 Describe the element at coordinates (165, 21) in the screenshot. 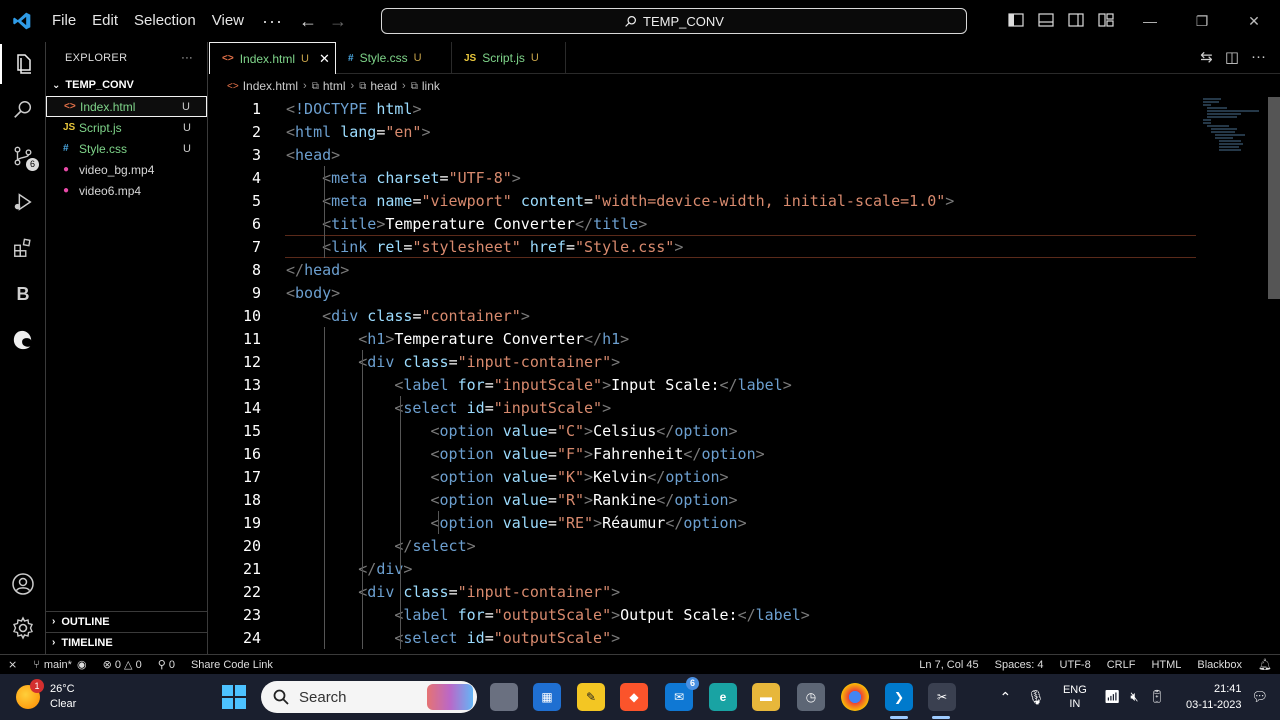

I see `menu-selection: Selection` at that location.